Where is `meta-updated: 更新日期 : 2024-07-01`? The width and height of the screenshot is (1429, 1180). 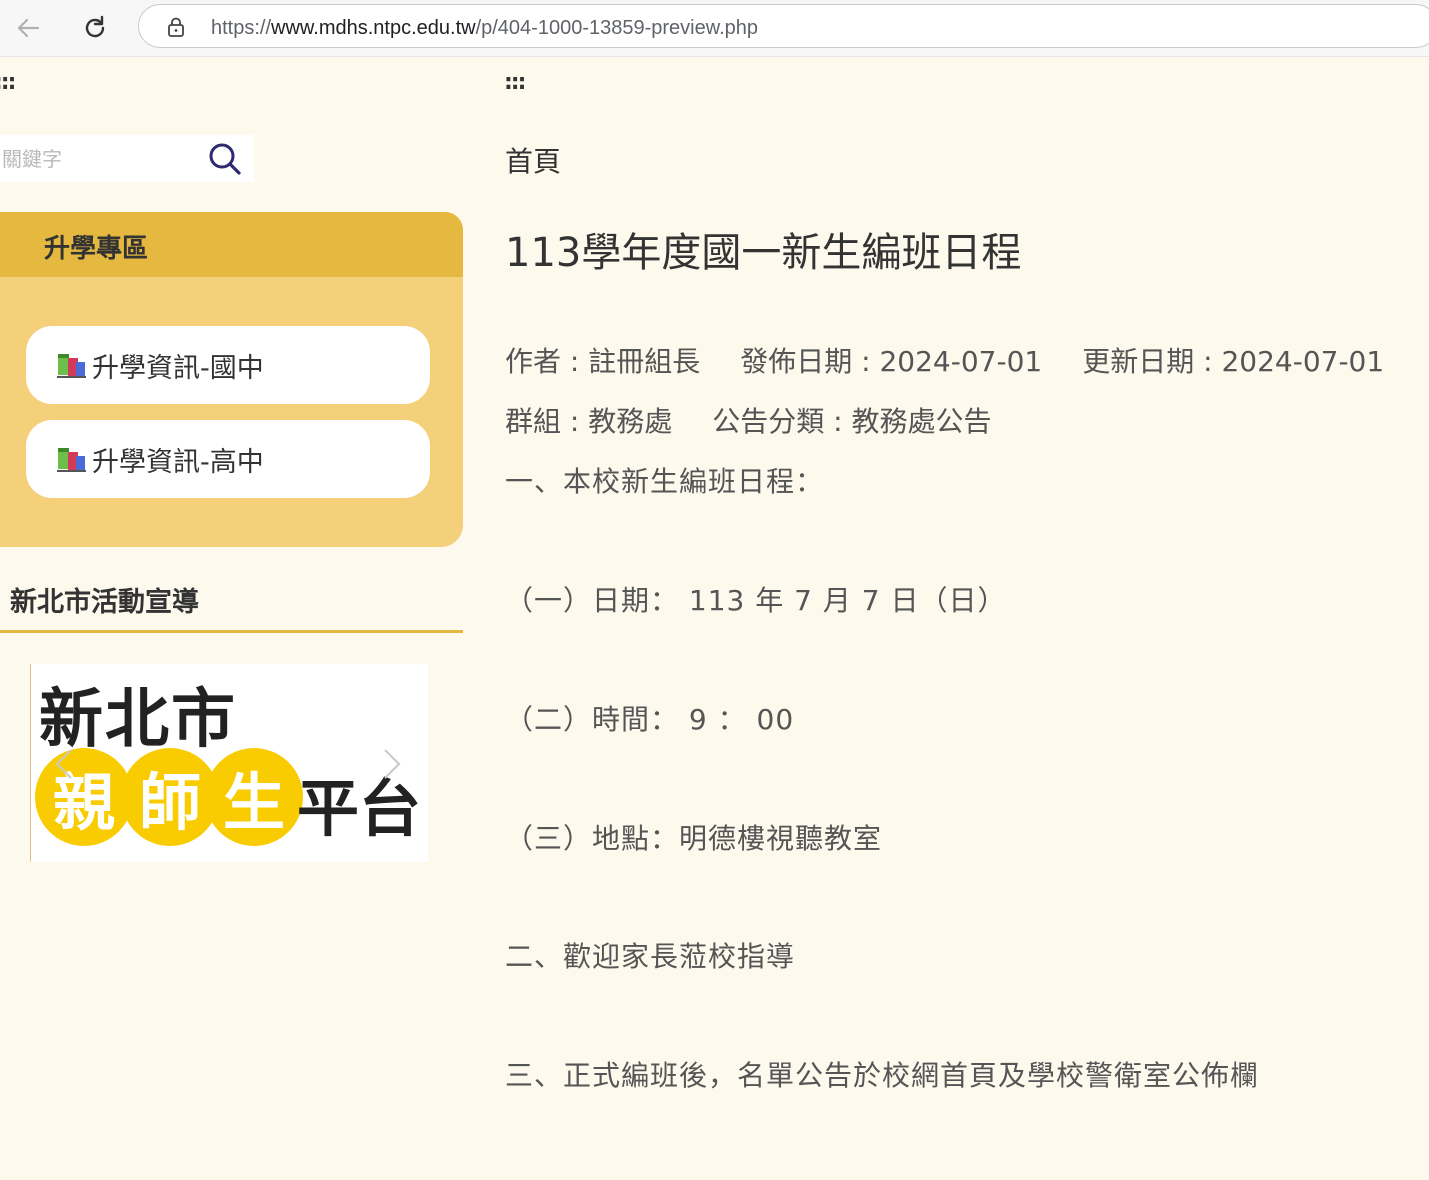
meta-updated: 更新日期 : 2024-07-01 is located at coordinates (1233, 361).